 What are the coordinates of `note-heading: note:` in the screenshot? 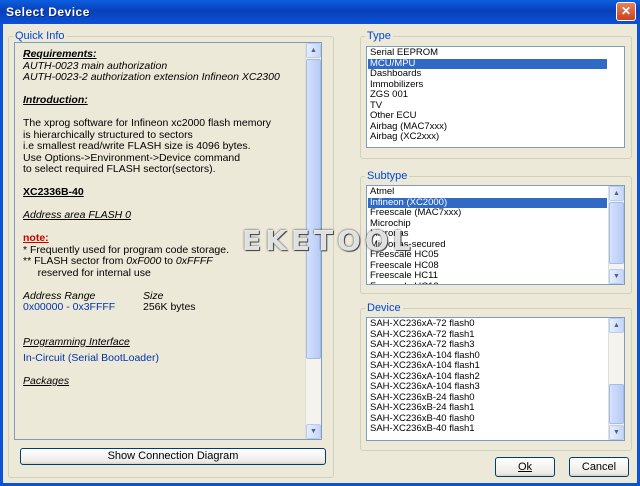 It's located at (36, 238).